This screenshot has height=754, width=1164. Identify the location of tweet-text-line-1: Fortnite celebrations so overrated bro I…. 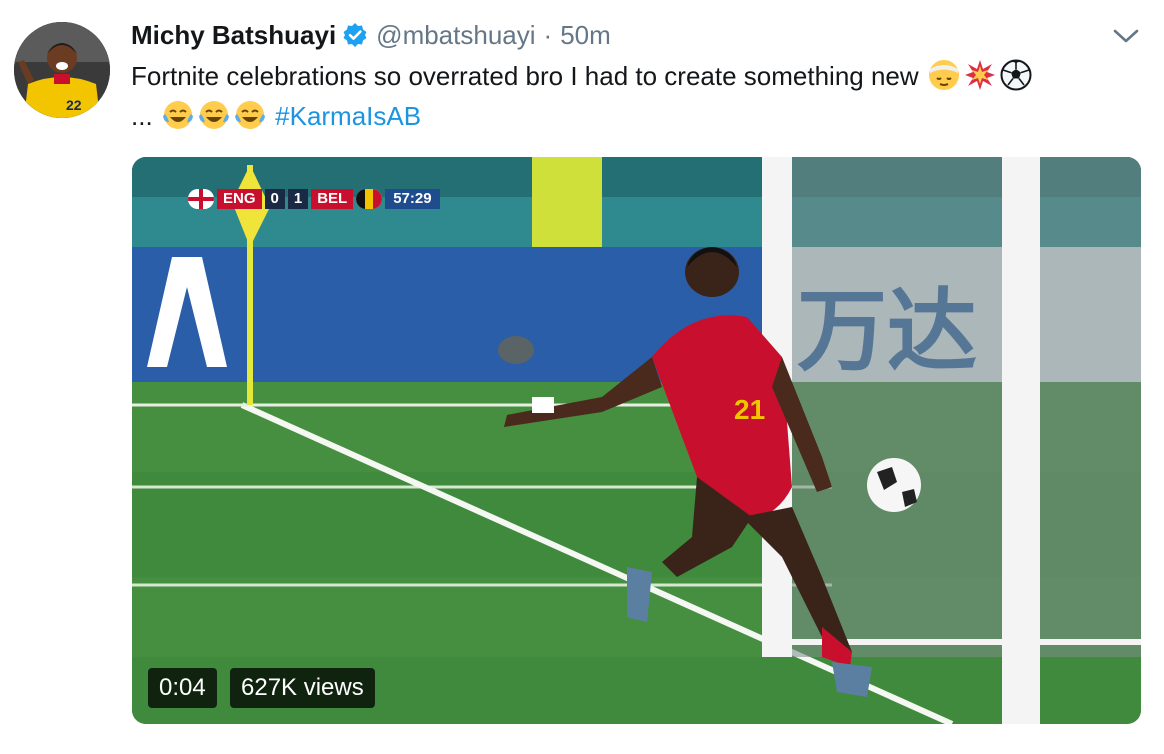
(631, 76).